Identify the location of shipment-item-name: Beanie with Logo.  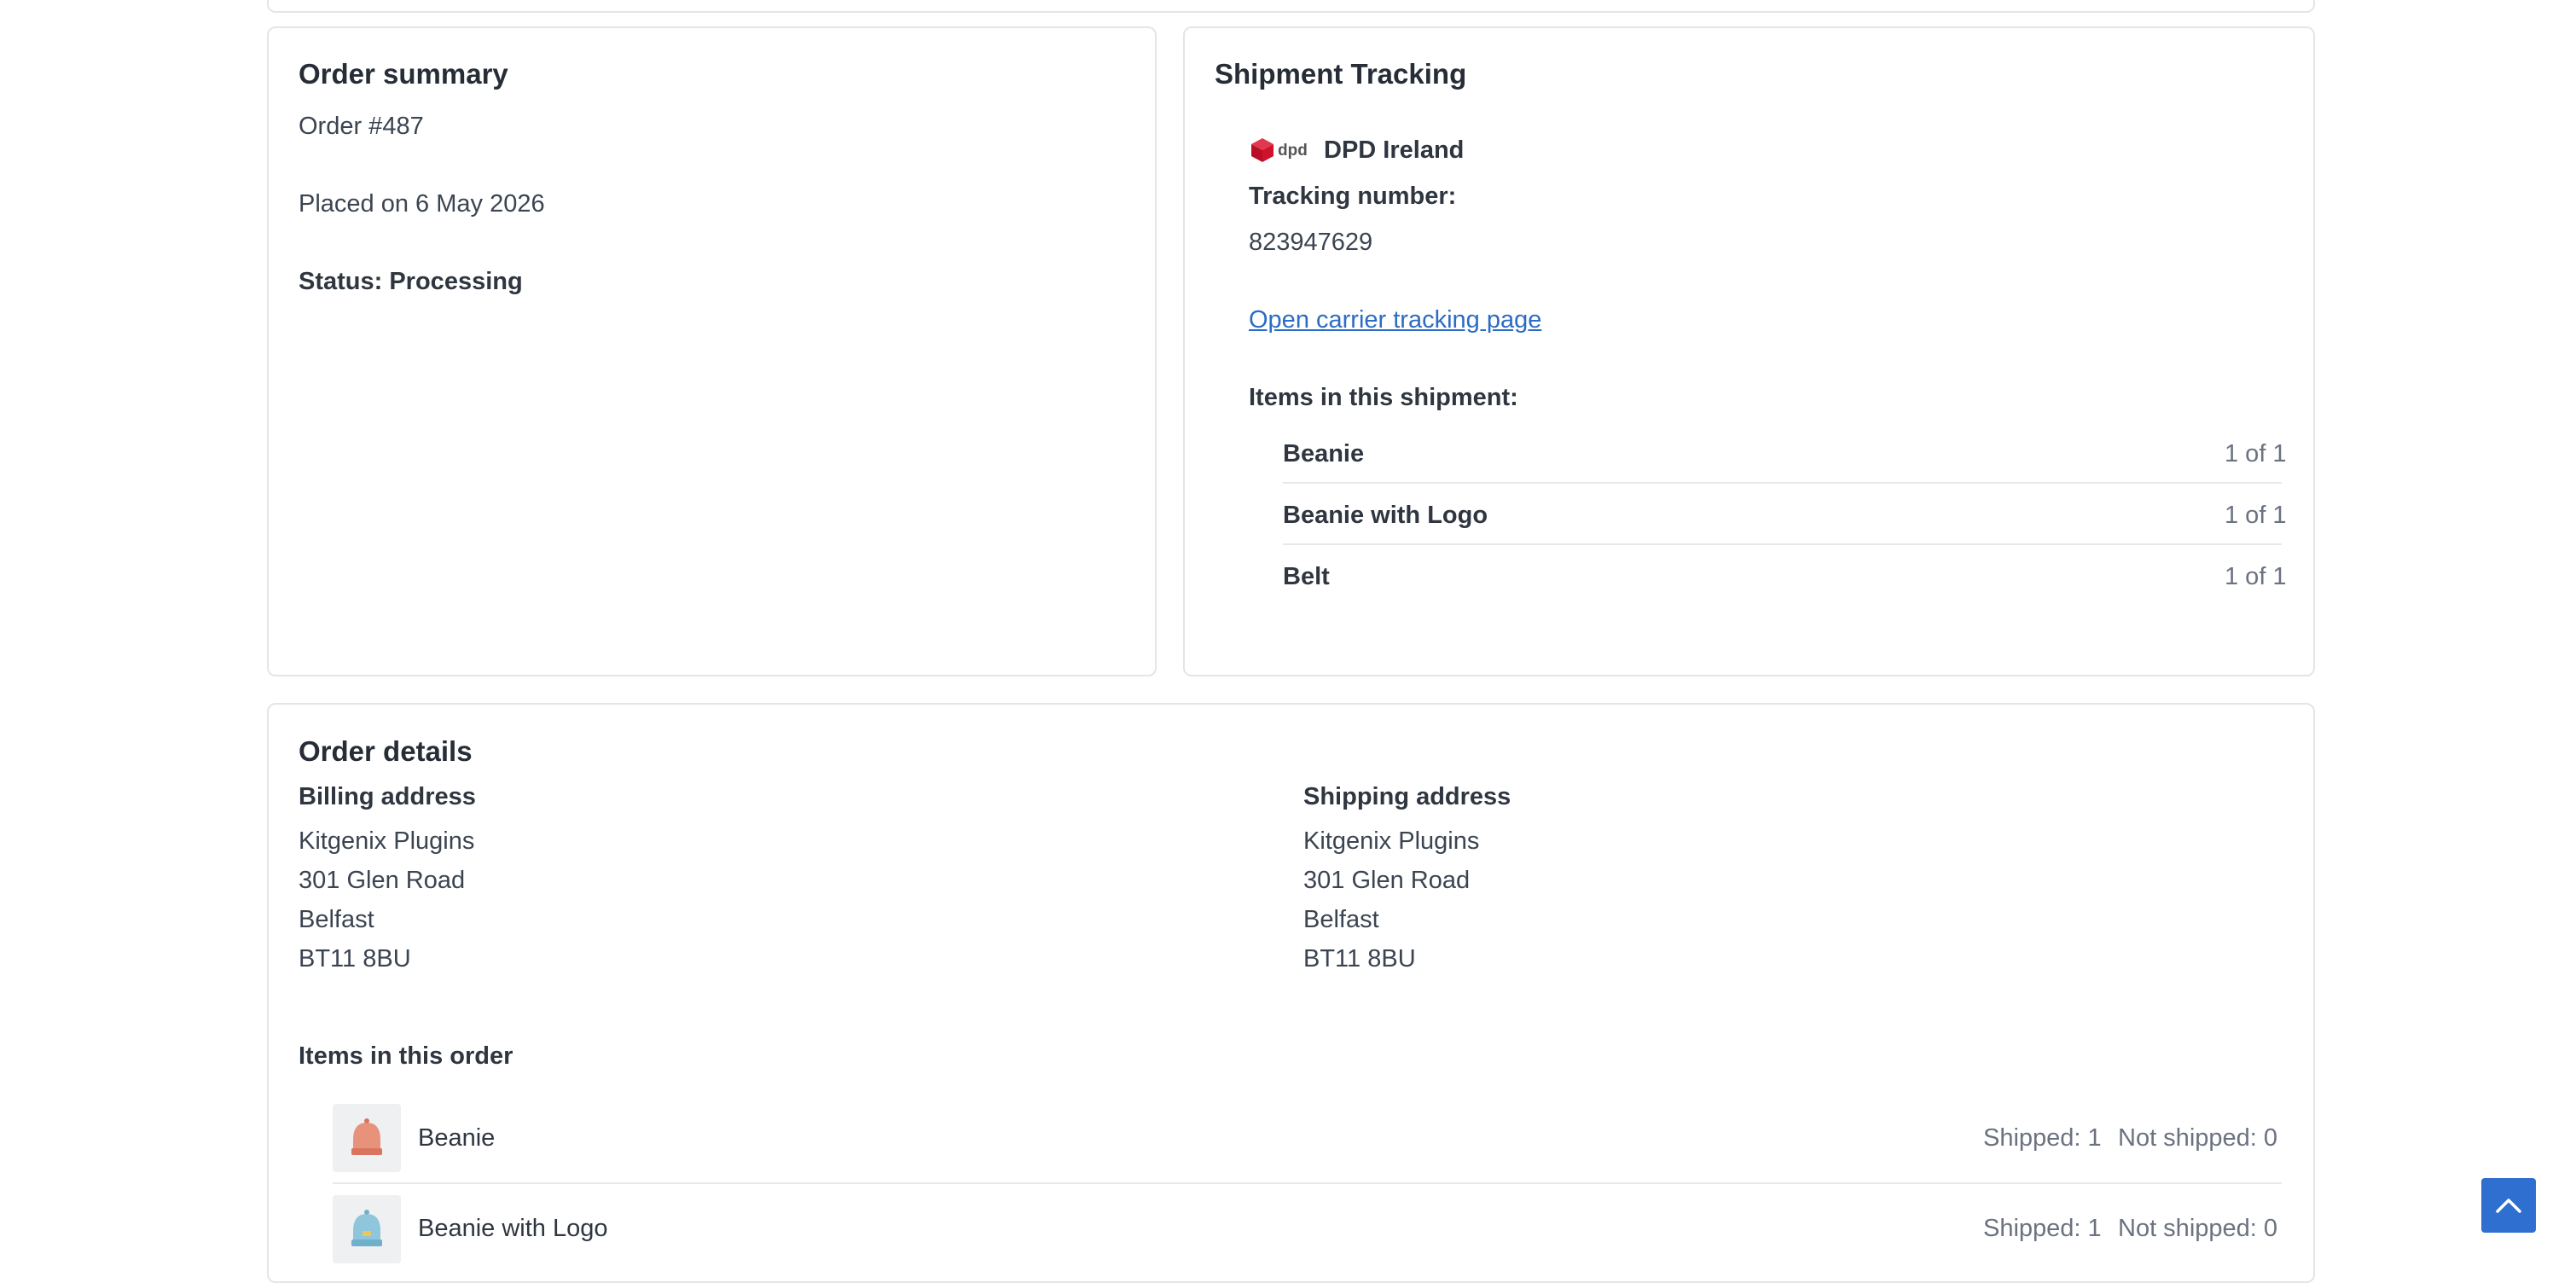
(1385, 515).